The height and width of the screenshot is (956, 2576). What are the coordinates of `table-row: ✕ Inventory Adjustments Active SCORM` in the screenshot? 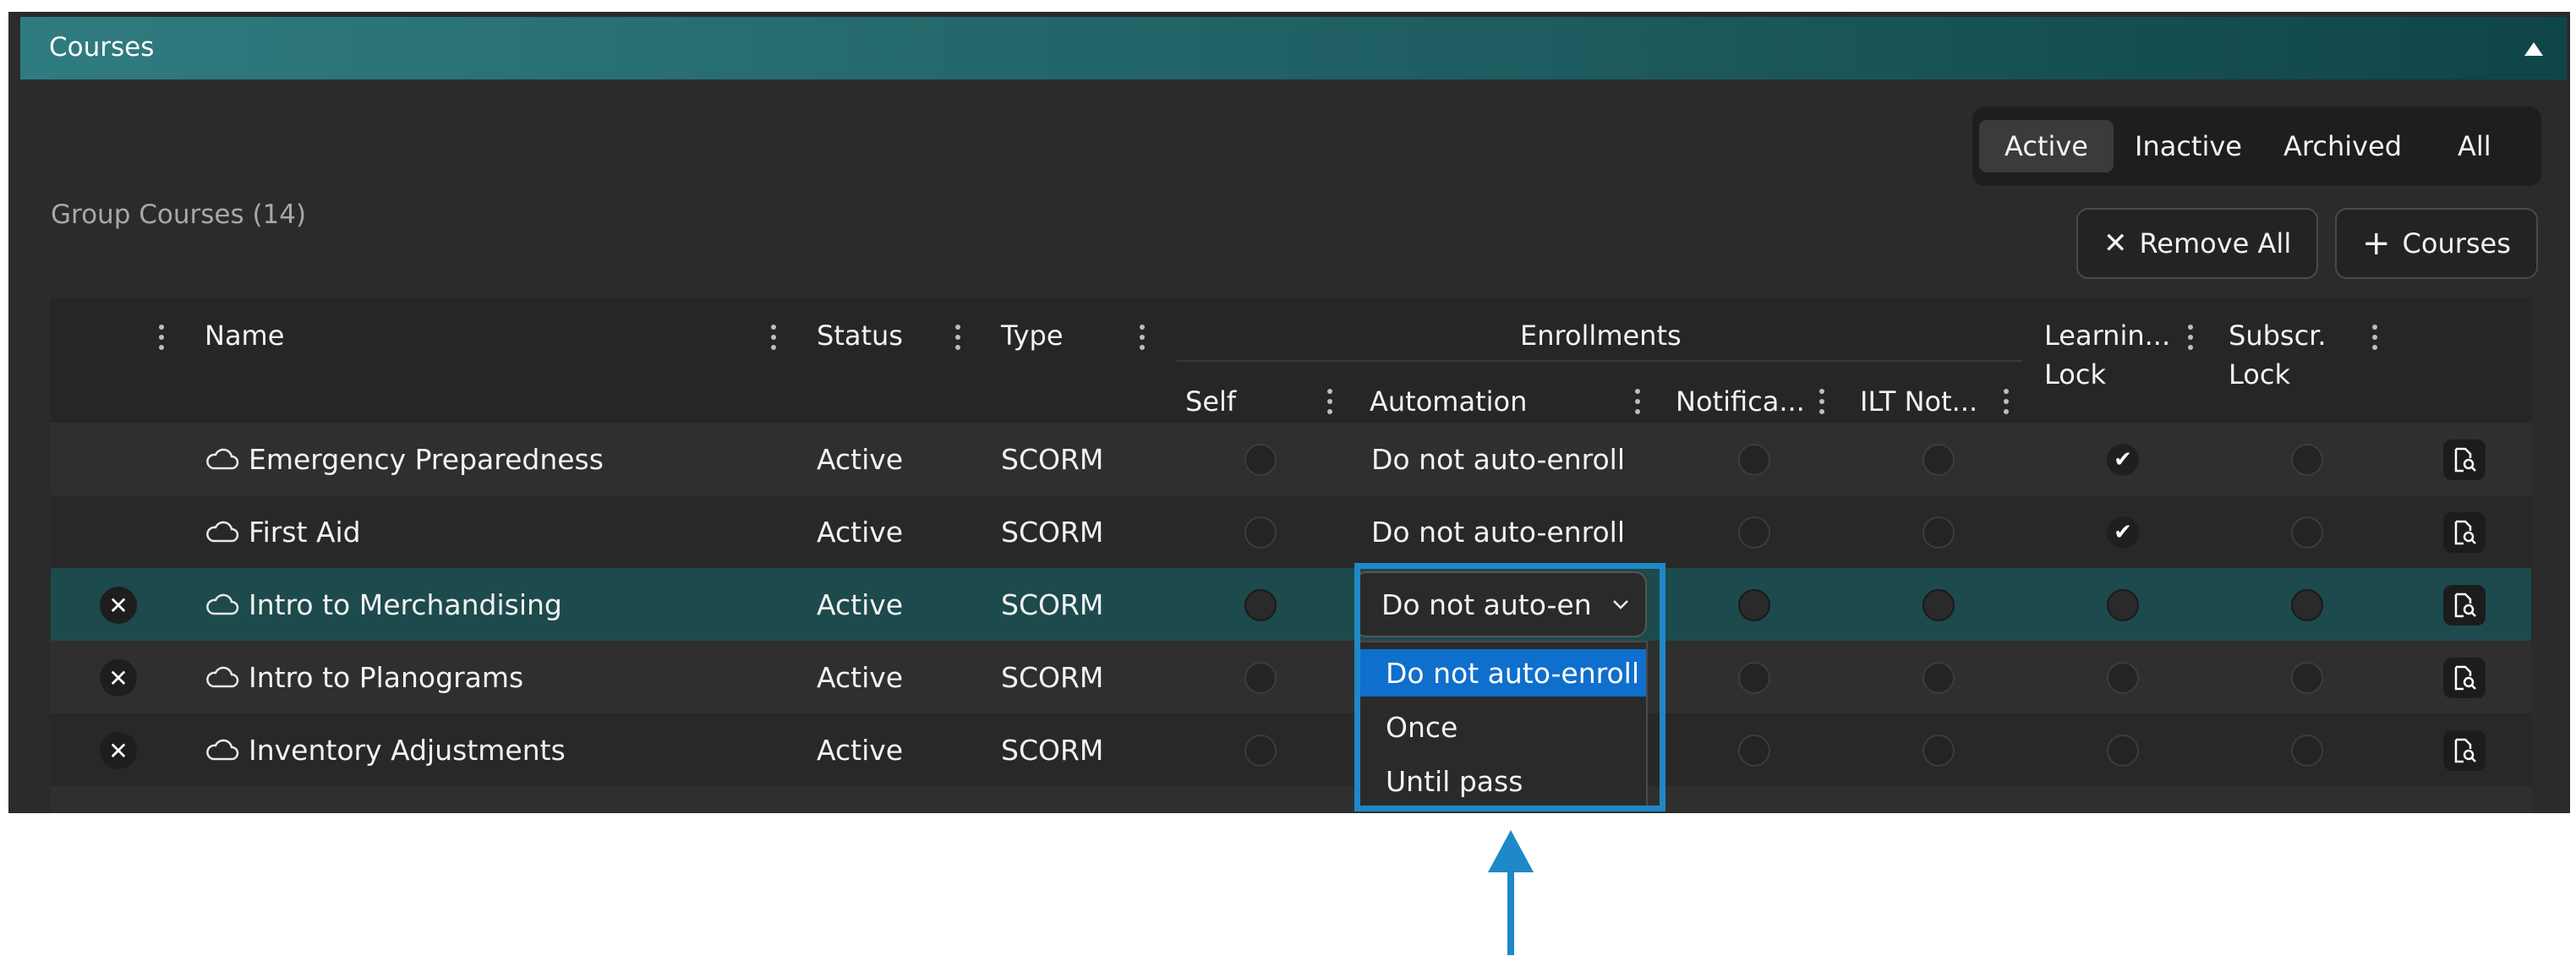 It's located at (1291, 749).